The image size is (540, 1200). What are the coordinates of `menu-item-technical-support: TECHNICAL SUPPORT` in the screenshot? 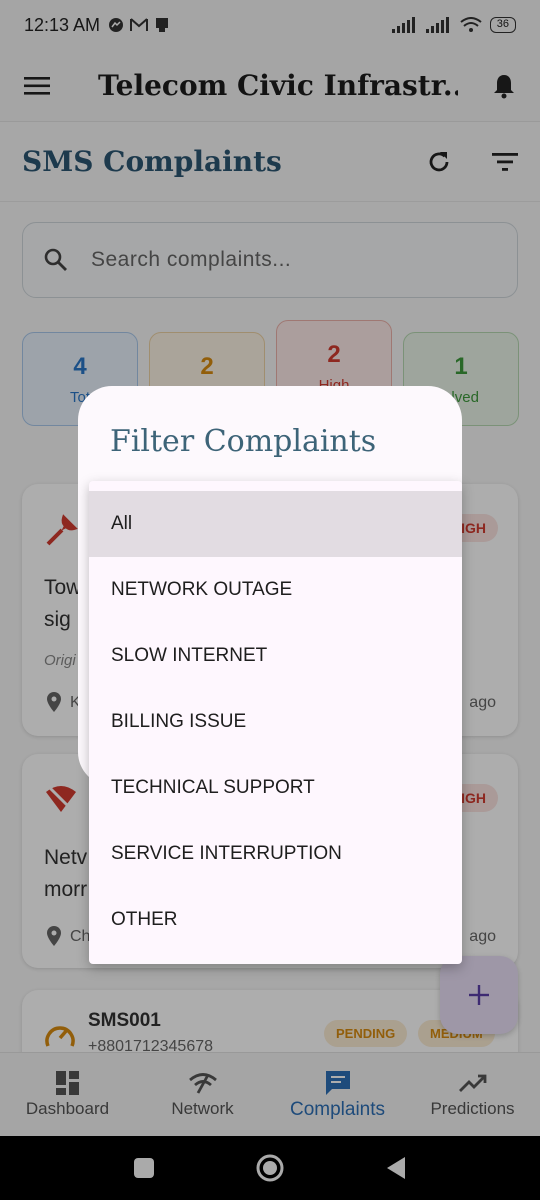 It's located at (275, 788).